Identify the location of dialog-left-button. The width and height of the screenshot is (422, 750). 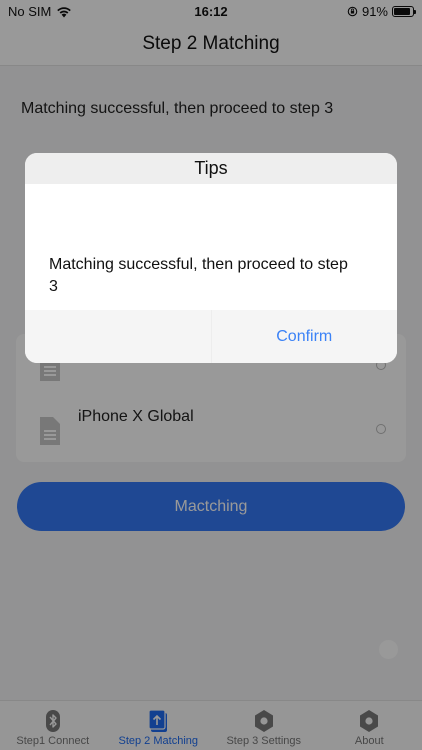
(118, 336).